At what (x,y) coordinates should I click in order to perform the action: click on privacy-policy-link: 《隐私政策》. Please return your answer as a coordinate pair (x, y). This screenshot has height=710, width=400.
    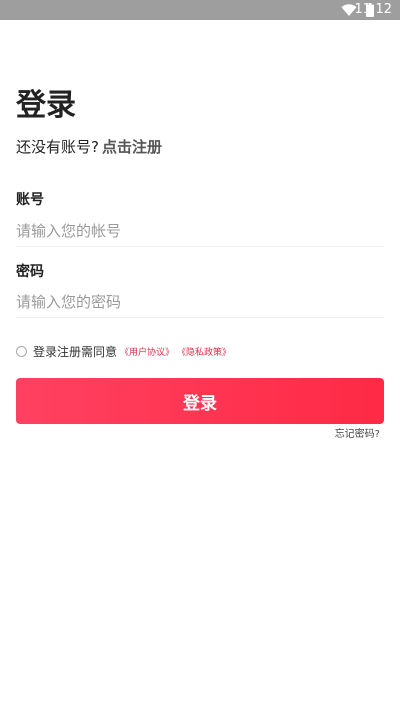
    Looking at the image, I should click on (204, 351).